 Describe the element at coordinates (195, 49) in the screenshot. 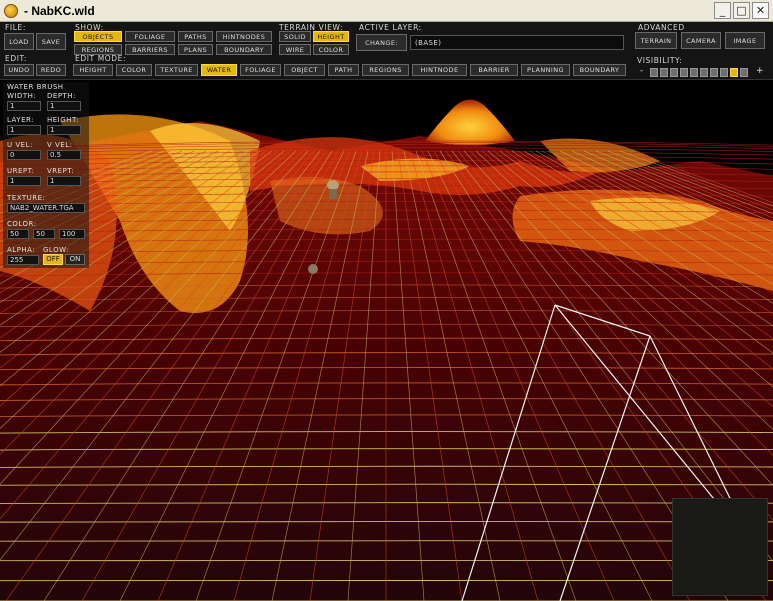

I see `show-plans-toggle: Plans` at that location.